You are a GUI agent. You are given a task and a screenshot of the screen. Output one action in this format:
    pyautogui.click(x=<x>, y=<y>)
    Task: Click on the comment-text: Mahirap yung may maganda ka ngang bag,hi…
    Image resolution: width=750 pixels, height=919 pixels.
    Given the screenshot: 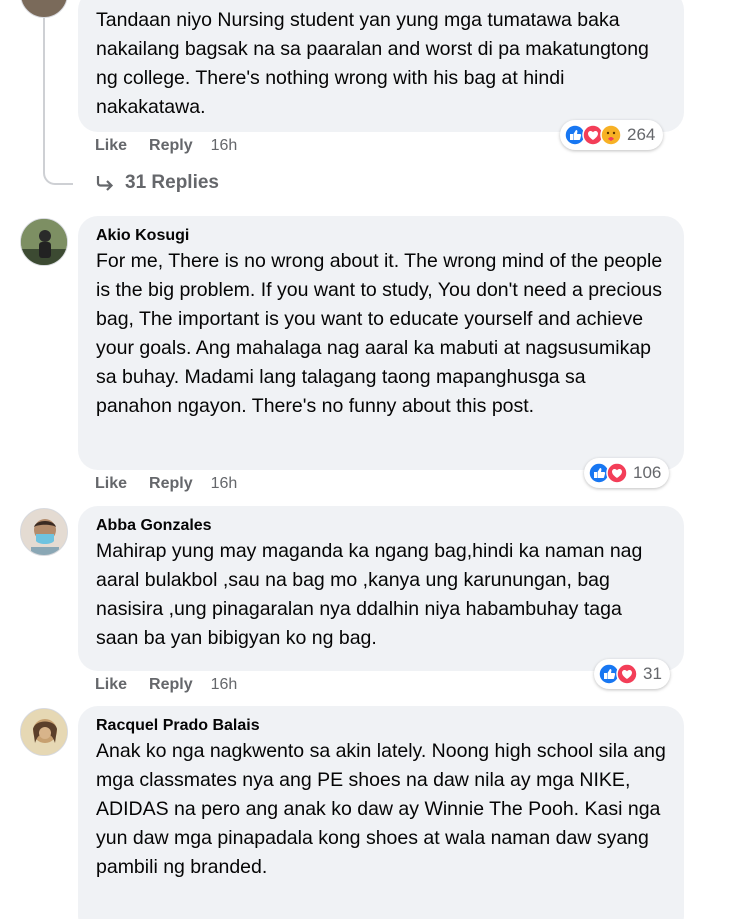 What is the action you would take?
    pyautogui.click(x=369, y=594)
    